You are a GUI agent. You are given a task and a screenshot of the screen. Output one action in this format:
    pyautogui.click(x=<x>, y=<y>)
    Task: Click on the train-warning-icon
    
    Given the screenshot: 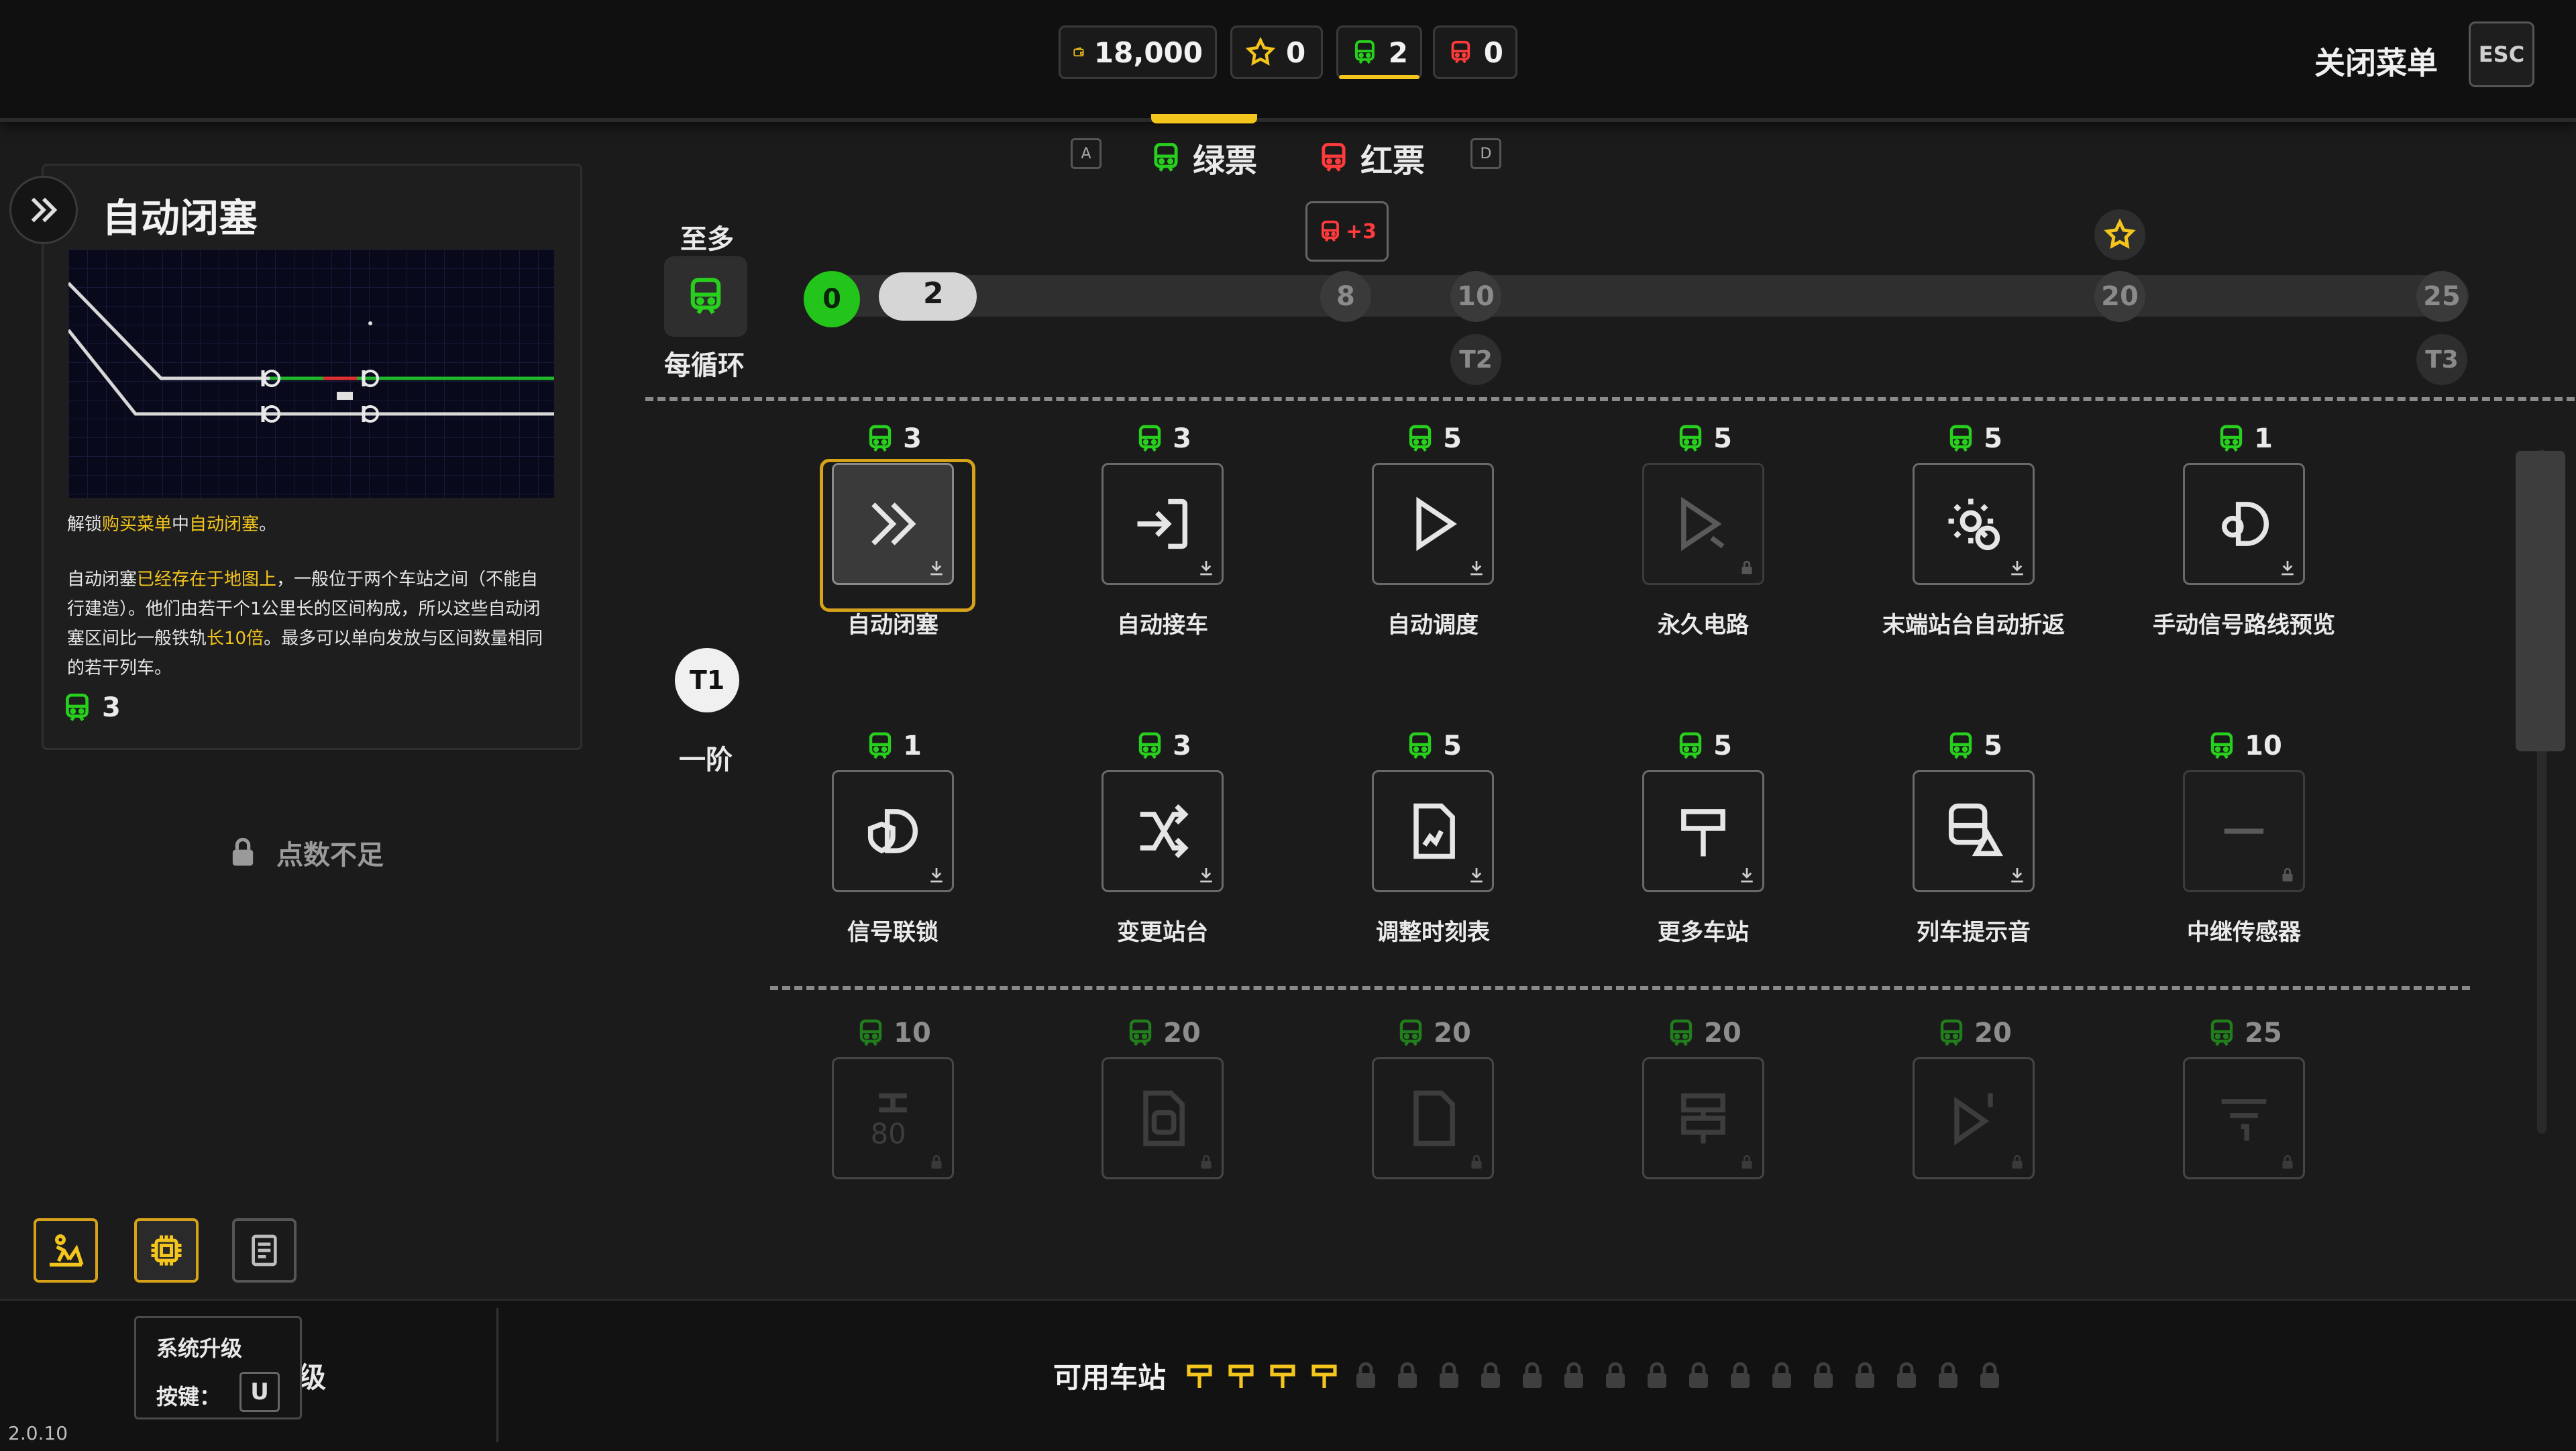 What is the action you would take?
    pyautogui.click(x=1973, y=831)
    